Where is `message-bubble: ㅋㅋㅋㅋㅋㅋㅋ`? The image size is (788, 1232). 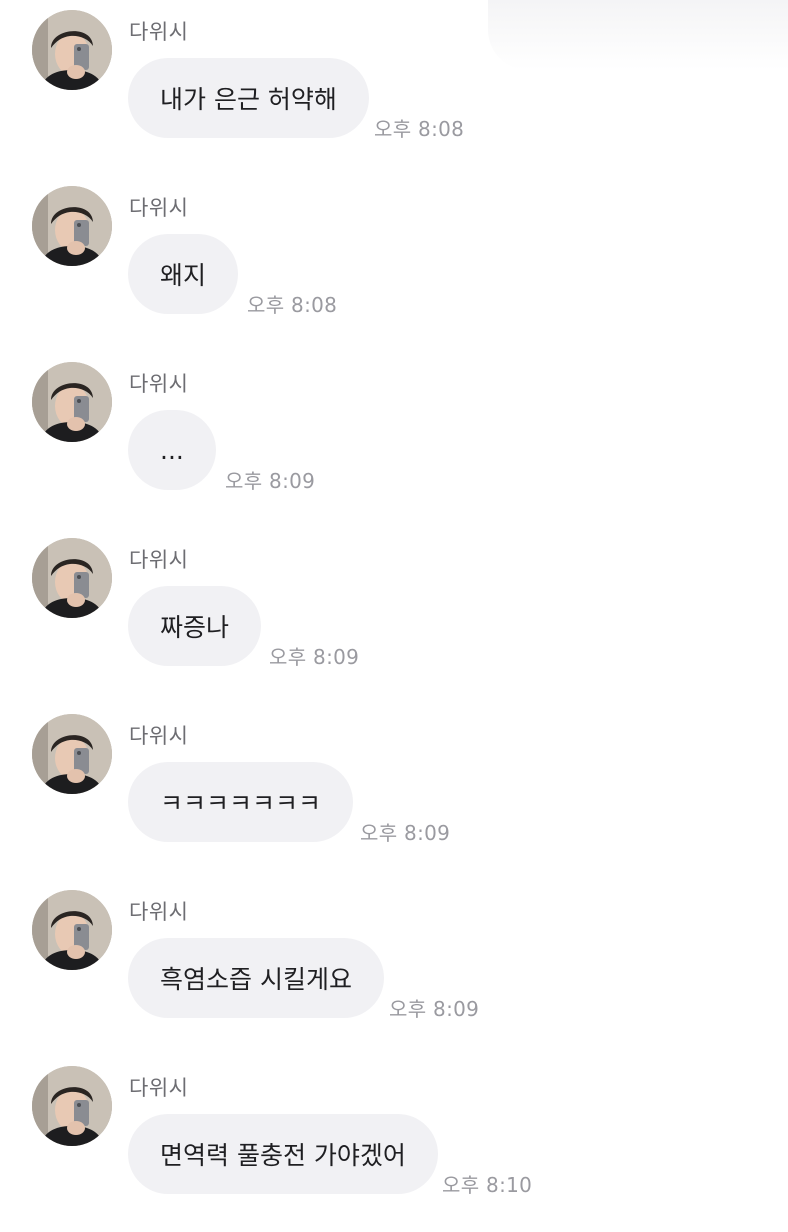
message-bubble: ㅋㅋㅋㅋㅋㅋㅋ is located at coordinates (241, 802).